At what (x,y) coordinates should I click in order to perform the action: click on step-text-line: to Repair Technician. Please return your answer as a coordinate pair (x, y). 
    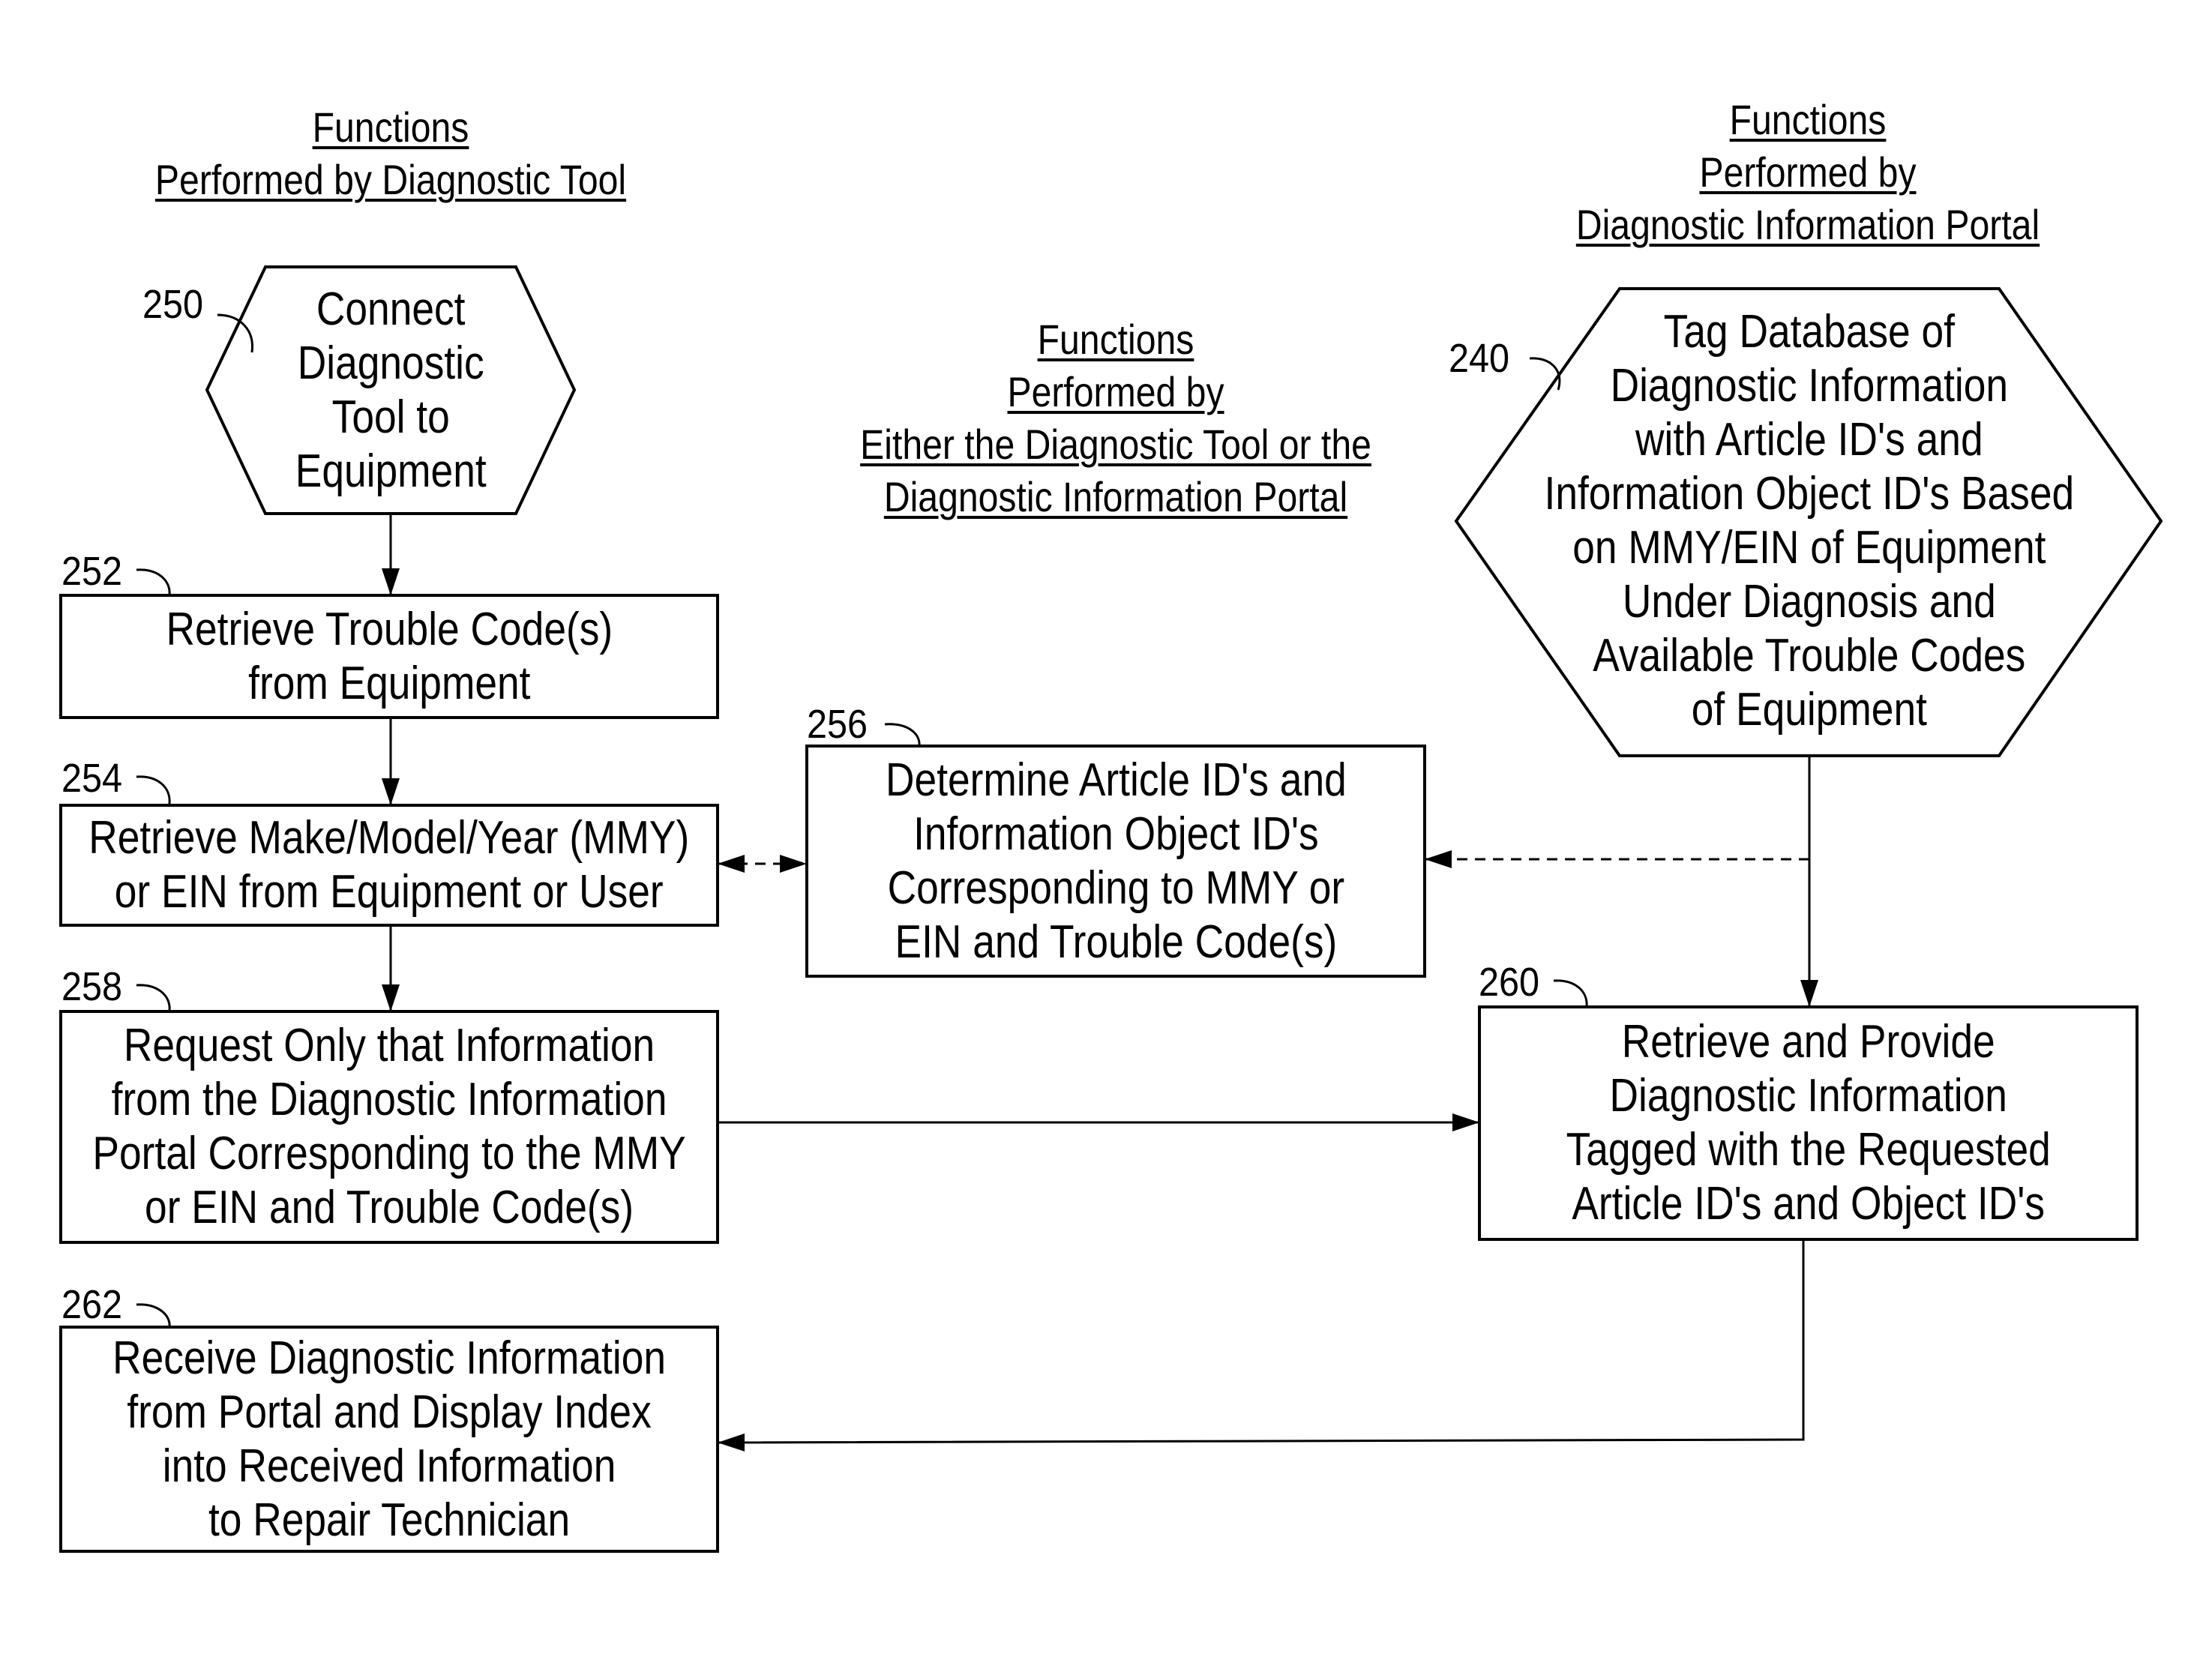
    Looking at the image, I should click on (389, 1520).